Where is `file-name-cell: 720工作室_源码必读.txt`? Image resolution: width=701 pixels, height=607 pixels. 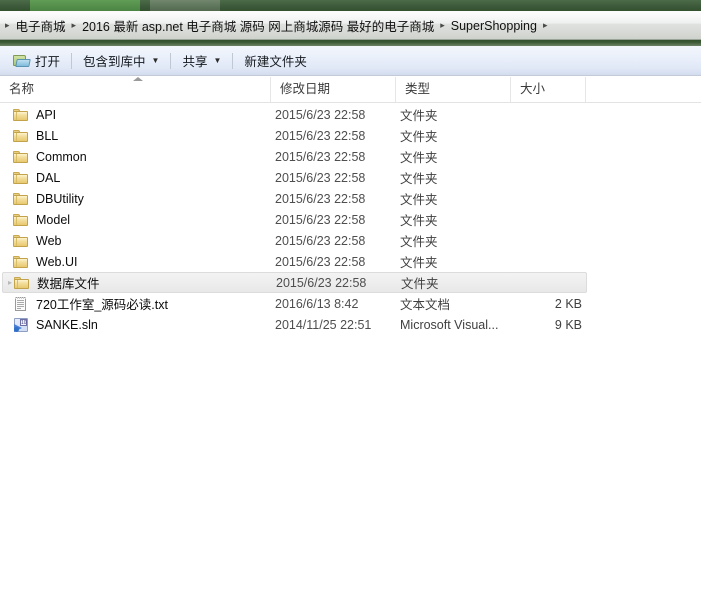
file-name-cell: 720工作室_源码必读.txt is located at coordinates (90, 303).